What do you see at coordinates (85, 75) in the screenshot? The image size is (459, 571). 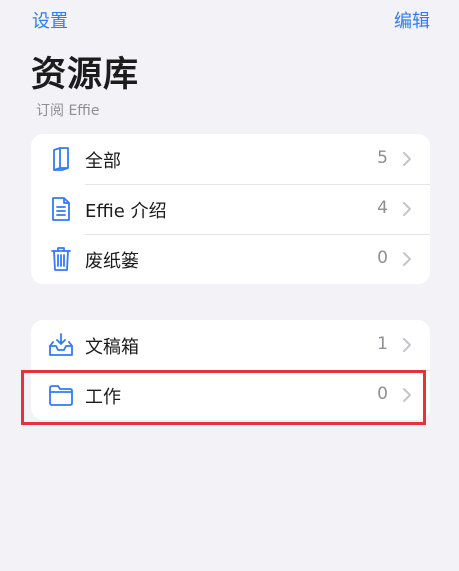 I see `page-title: 资源库` at bounding box center [85, 75].